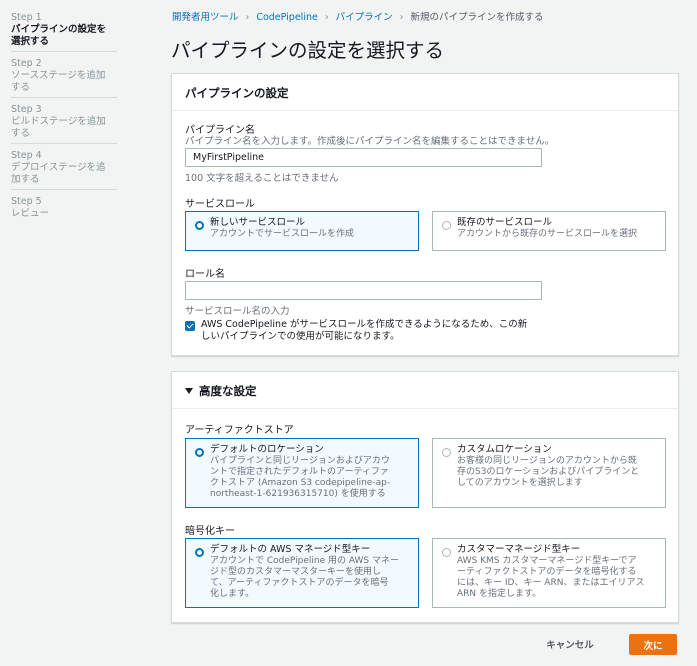  I want to click on option-description: 存のS3のロケーションおよびパイプラインと, so click(548, 472).